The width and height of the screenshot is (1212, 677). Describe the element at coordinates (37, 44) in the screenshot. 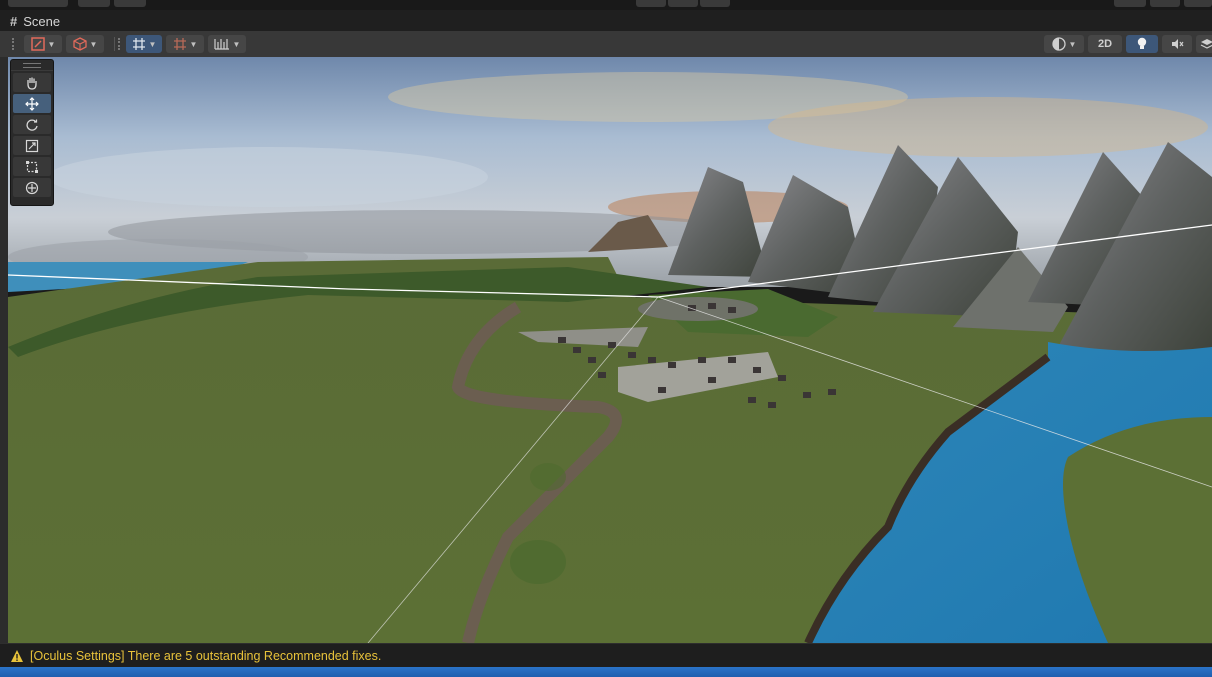

I see `gizmo-tool-context-icon` at that location.